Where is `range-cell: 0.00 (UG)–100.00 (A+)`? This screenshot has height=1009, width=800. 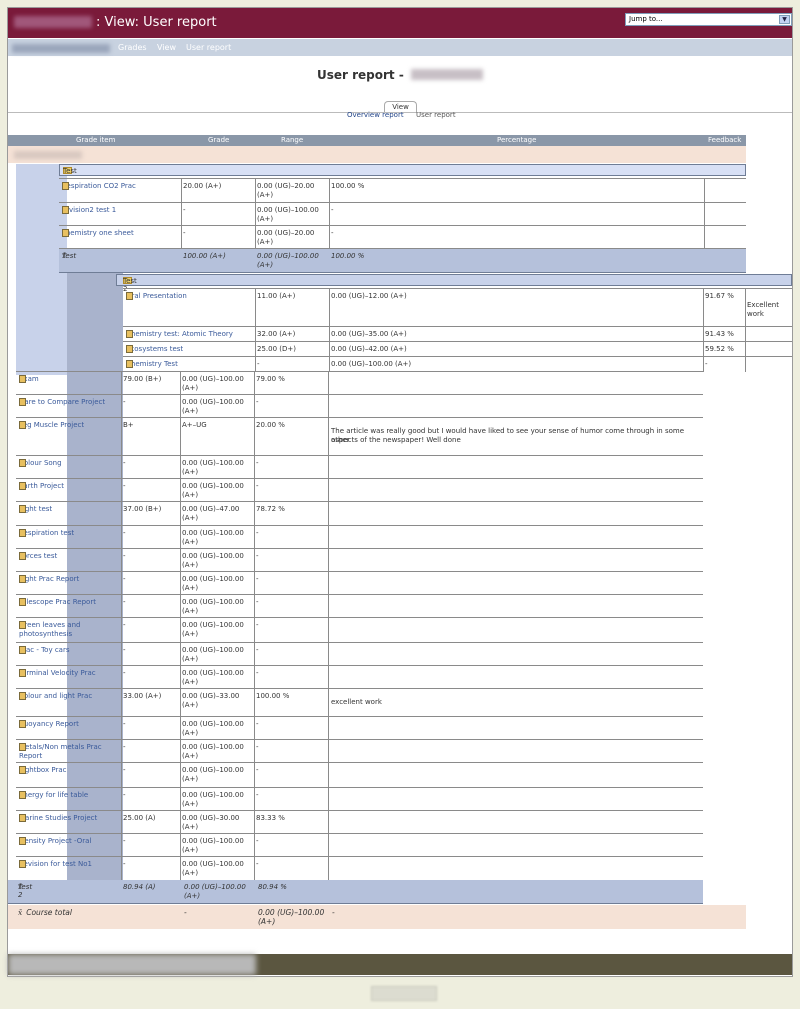
range-cell: 0.00 (UG)–100.00 (A+) is located at coordinates (371, 364).